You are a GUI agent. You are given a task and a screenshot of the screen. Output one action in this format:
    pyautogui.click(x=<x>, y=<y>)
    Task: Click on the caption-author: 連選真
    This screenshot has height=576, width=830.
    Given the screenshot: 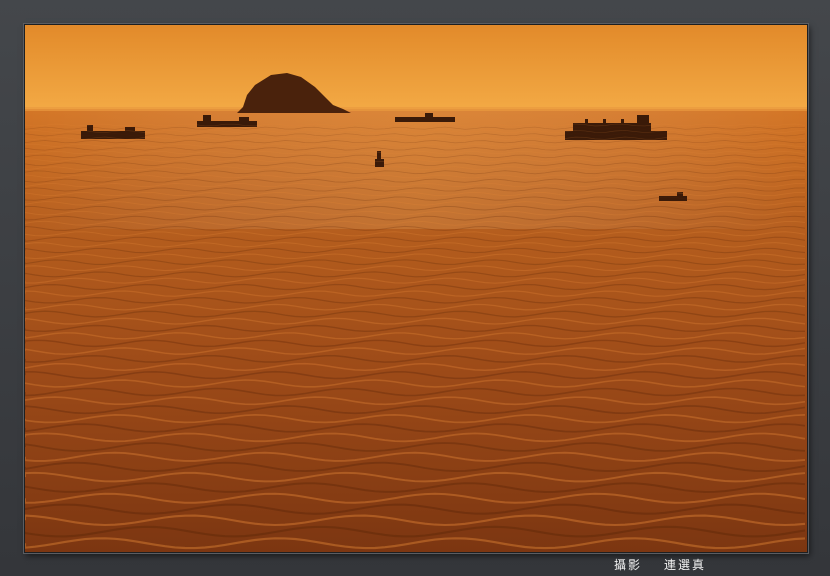 What is the action you would take?
    pyautogui.click(x=685, y=565)
    